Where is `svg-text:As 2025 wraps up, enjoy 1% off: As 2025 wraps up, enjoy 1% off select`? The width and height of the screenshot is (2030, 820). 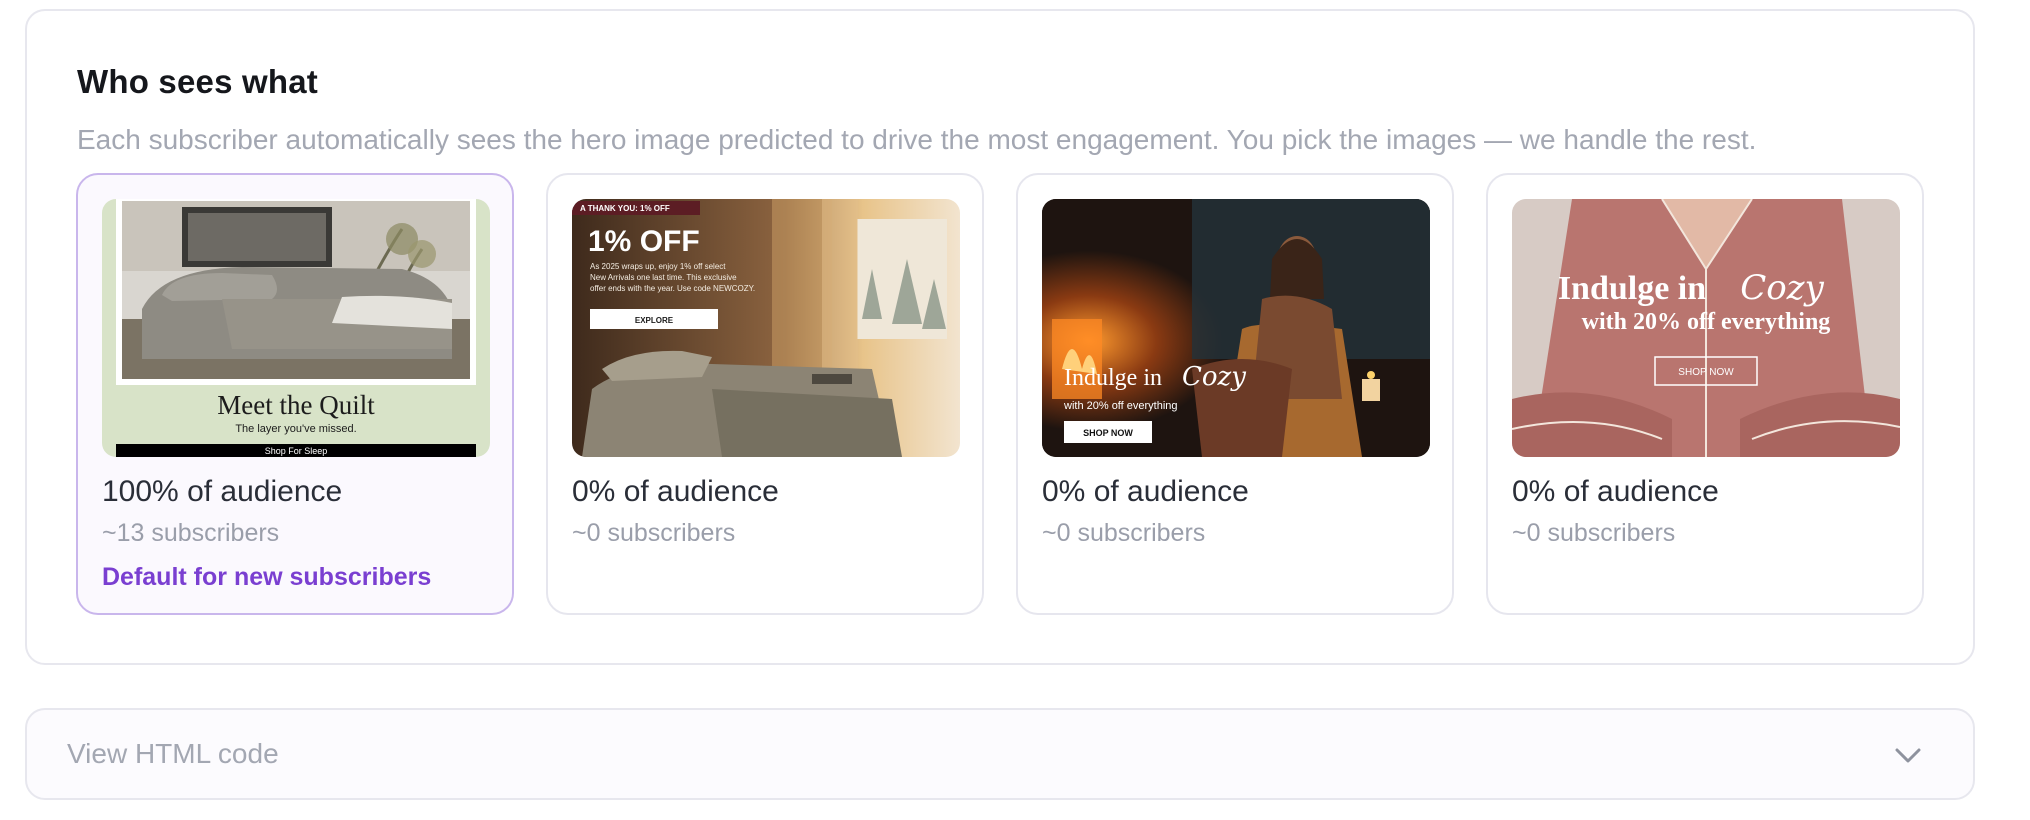 svg-text:As 2025 wraps up, enjoy 1% off: As 2025 wraps up, enjoy 1% off select is located at coordinates (658, 266).